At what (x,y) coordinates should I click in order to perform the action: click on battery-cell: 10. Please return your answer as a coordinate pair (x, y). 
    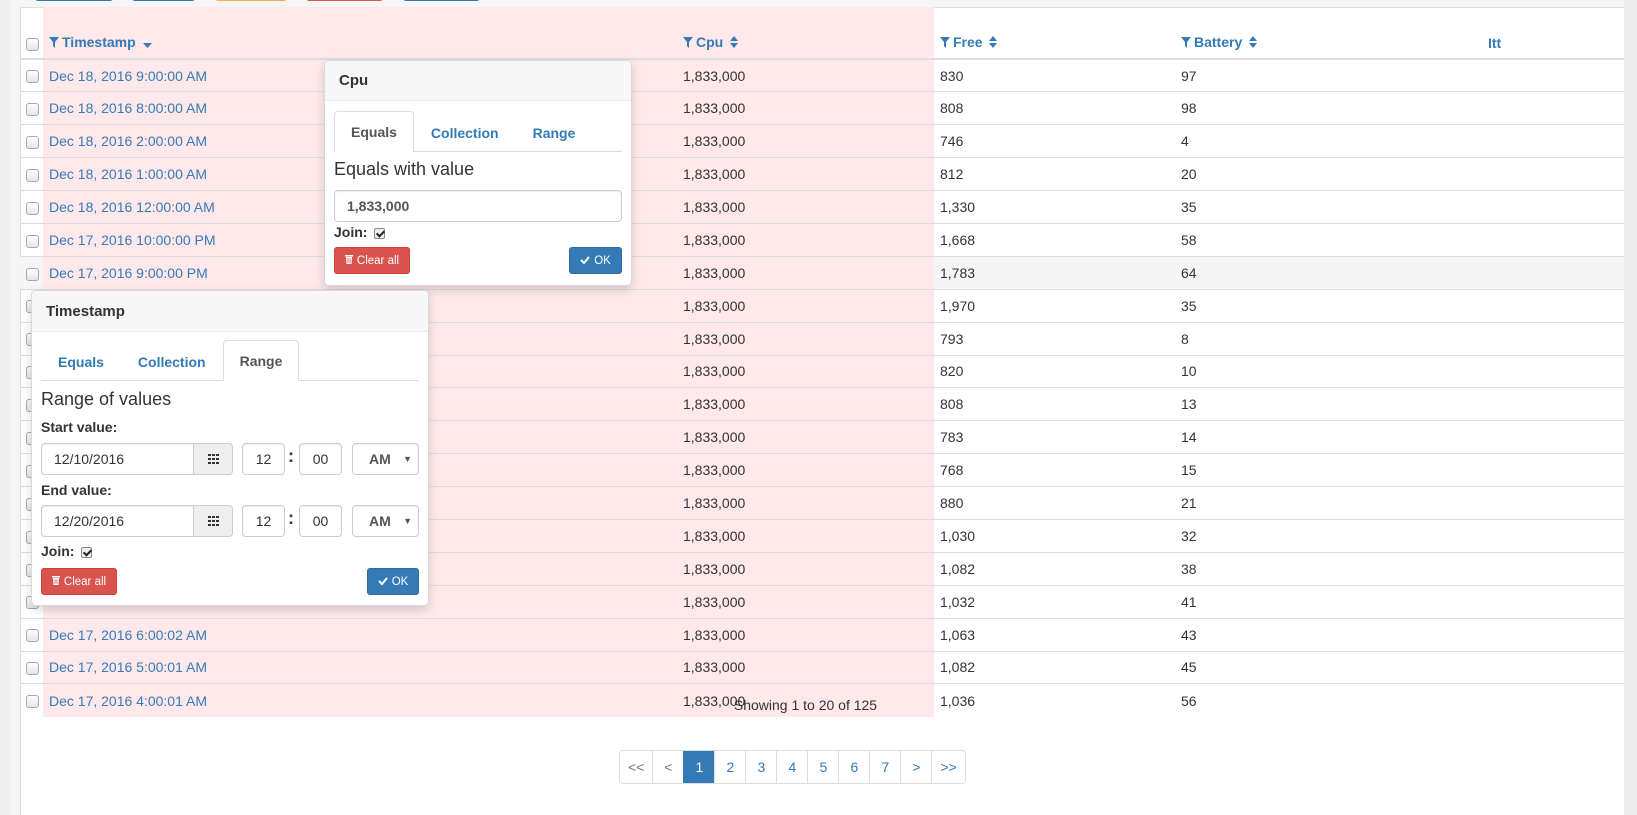
    Looking at the image, I should click on (1331, 371).